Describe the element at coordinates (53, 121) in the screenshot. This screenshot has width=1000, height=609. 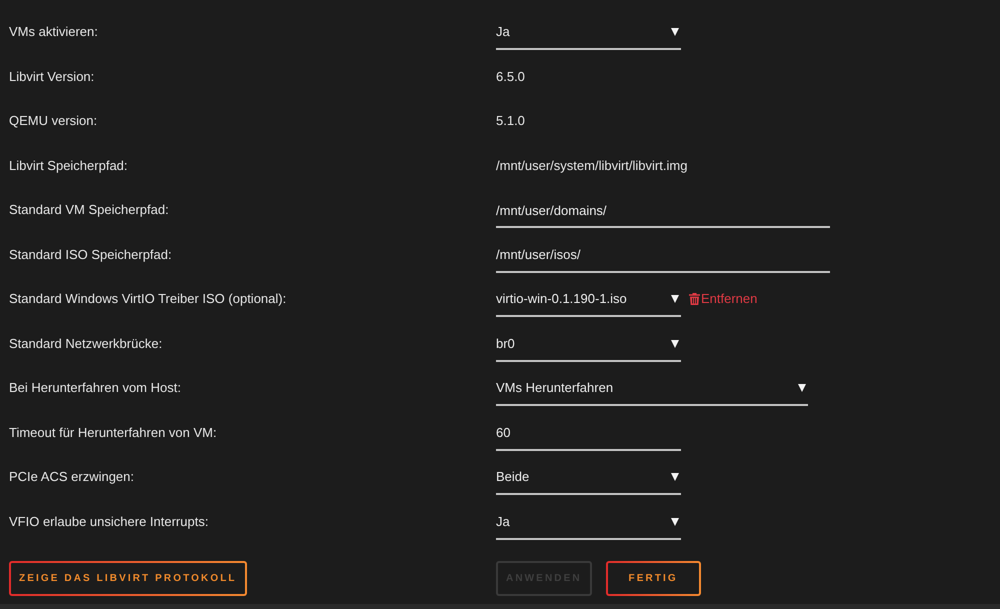
I see `setting-label: QEMU version:` at that location.